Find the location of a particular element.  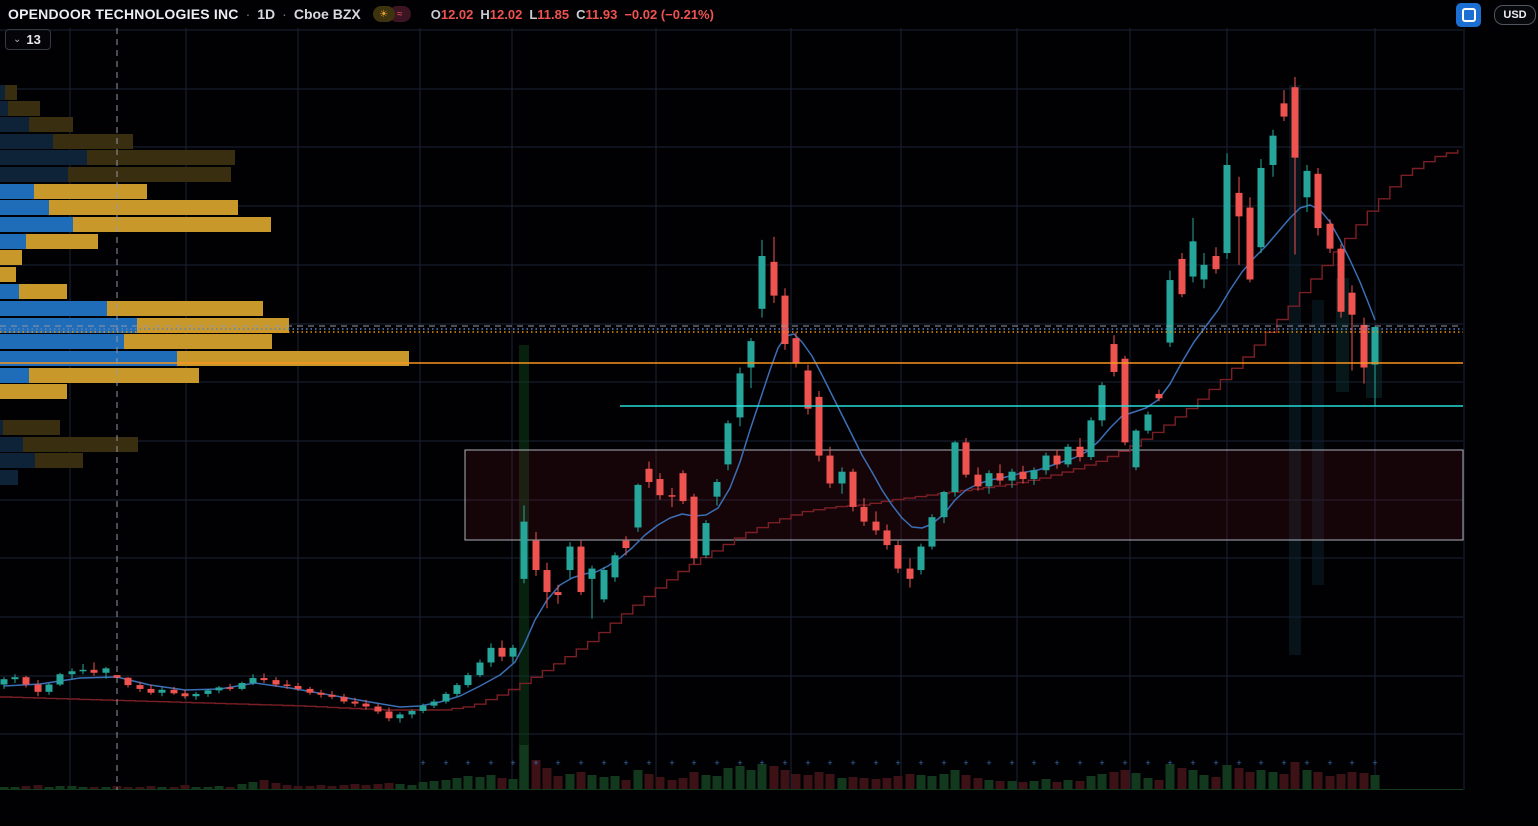

currency-toggle-button: USD is located at coordinates (1515, 15).